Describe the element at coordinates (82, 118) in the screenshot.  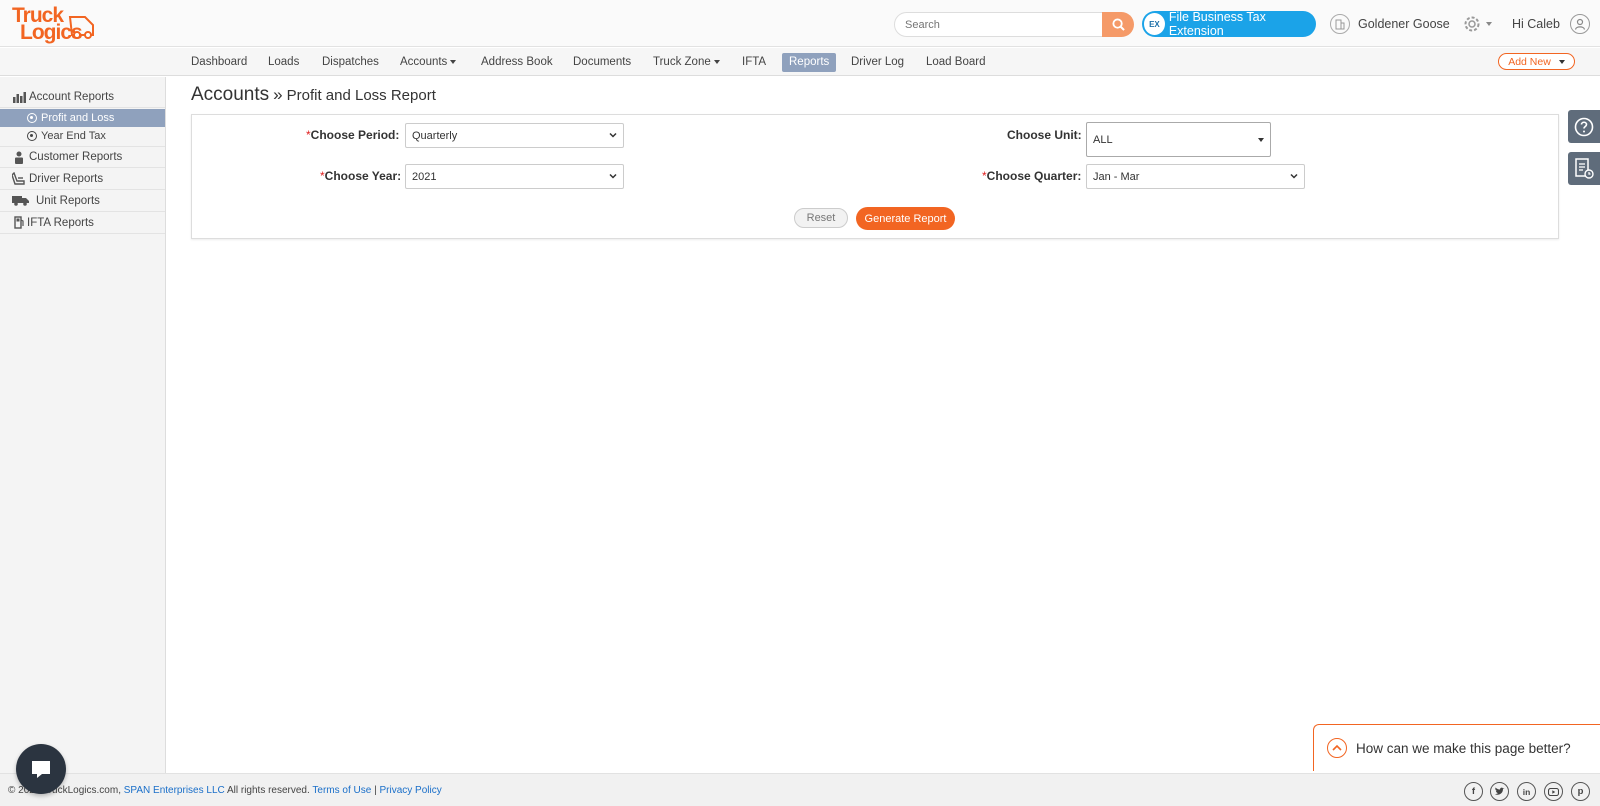
I see `sidebar-subitem-profit-and-loss: Profit and Loss` at that location.